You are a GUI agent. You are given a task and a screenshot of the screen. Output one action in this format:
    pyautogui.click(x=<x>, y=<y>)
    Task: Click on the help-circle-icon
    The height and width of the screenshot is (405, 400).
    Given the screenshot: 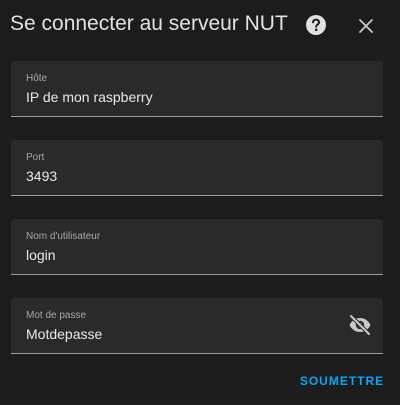 What is the action you would take?
    pyautogui.click(x=316, y=25)
    